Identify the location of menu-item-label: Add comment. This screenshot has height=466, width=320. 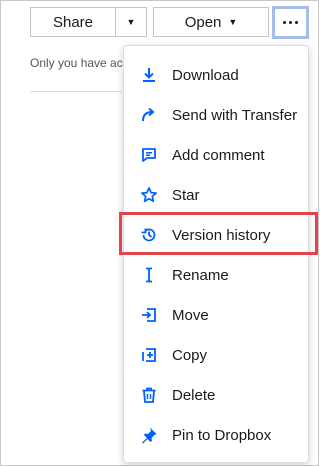
(218, 155).